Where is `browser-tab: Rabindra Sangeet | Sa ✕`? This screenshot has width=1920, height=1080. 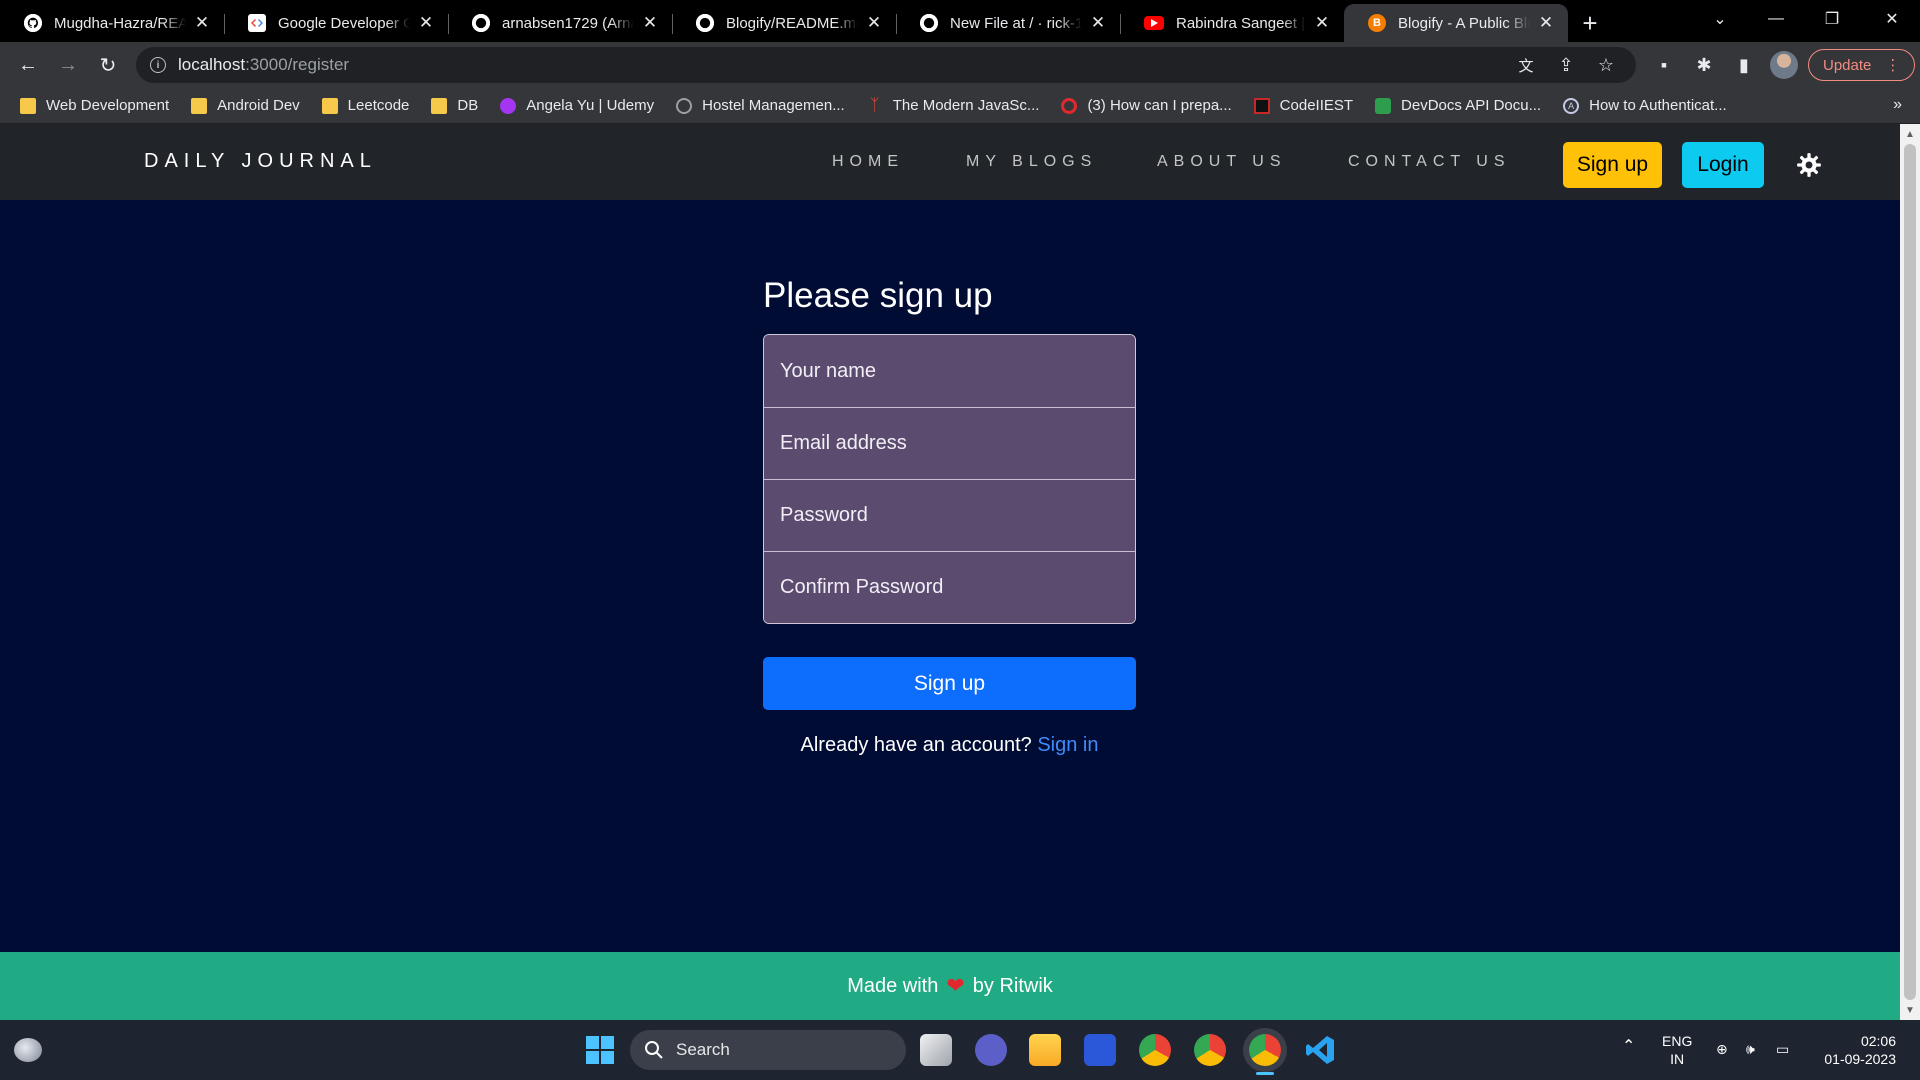 browser-tab: Rabindra Sangeet | Sa ✕ is located at coordinates (1232, 23).